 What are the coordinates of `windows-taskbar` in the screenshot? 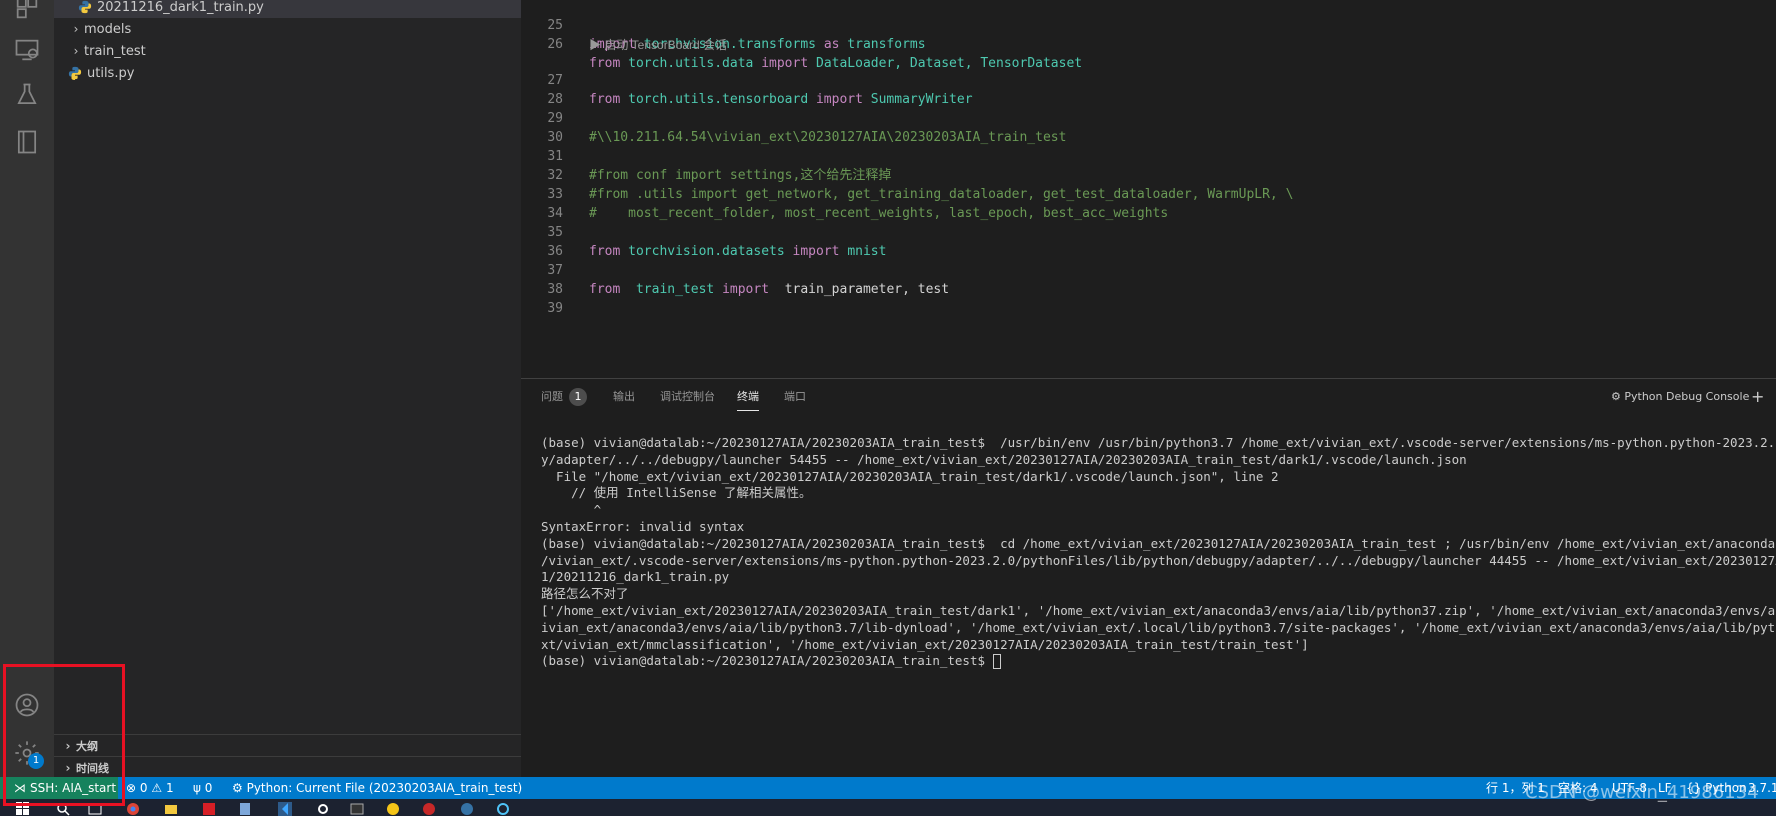 It's located at (888, 807).